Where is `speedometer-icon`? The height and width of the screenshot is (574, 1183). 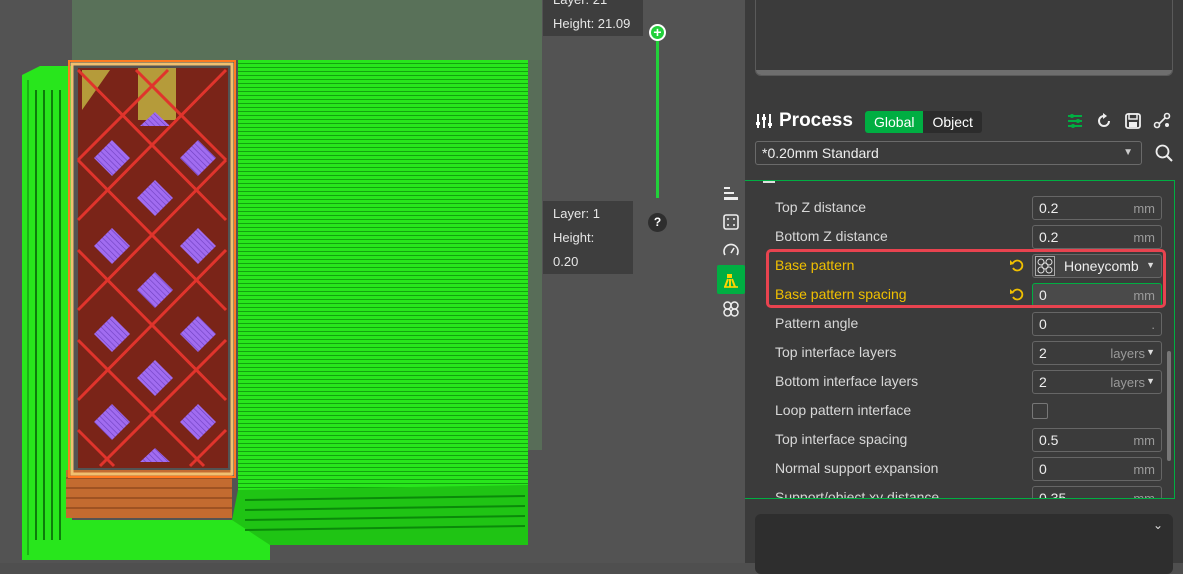
speedometer-icon is located at coordinates (731, 249).